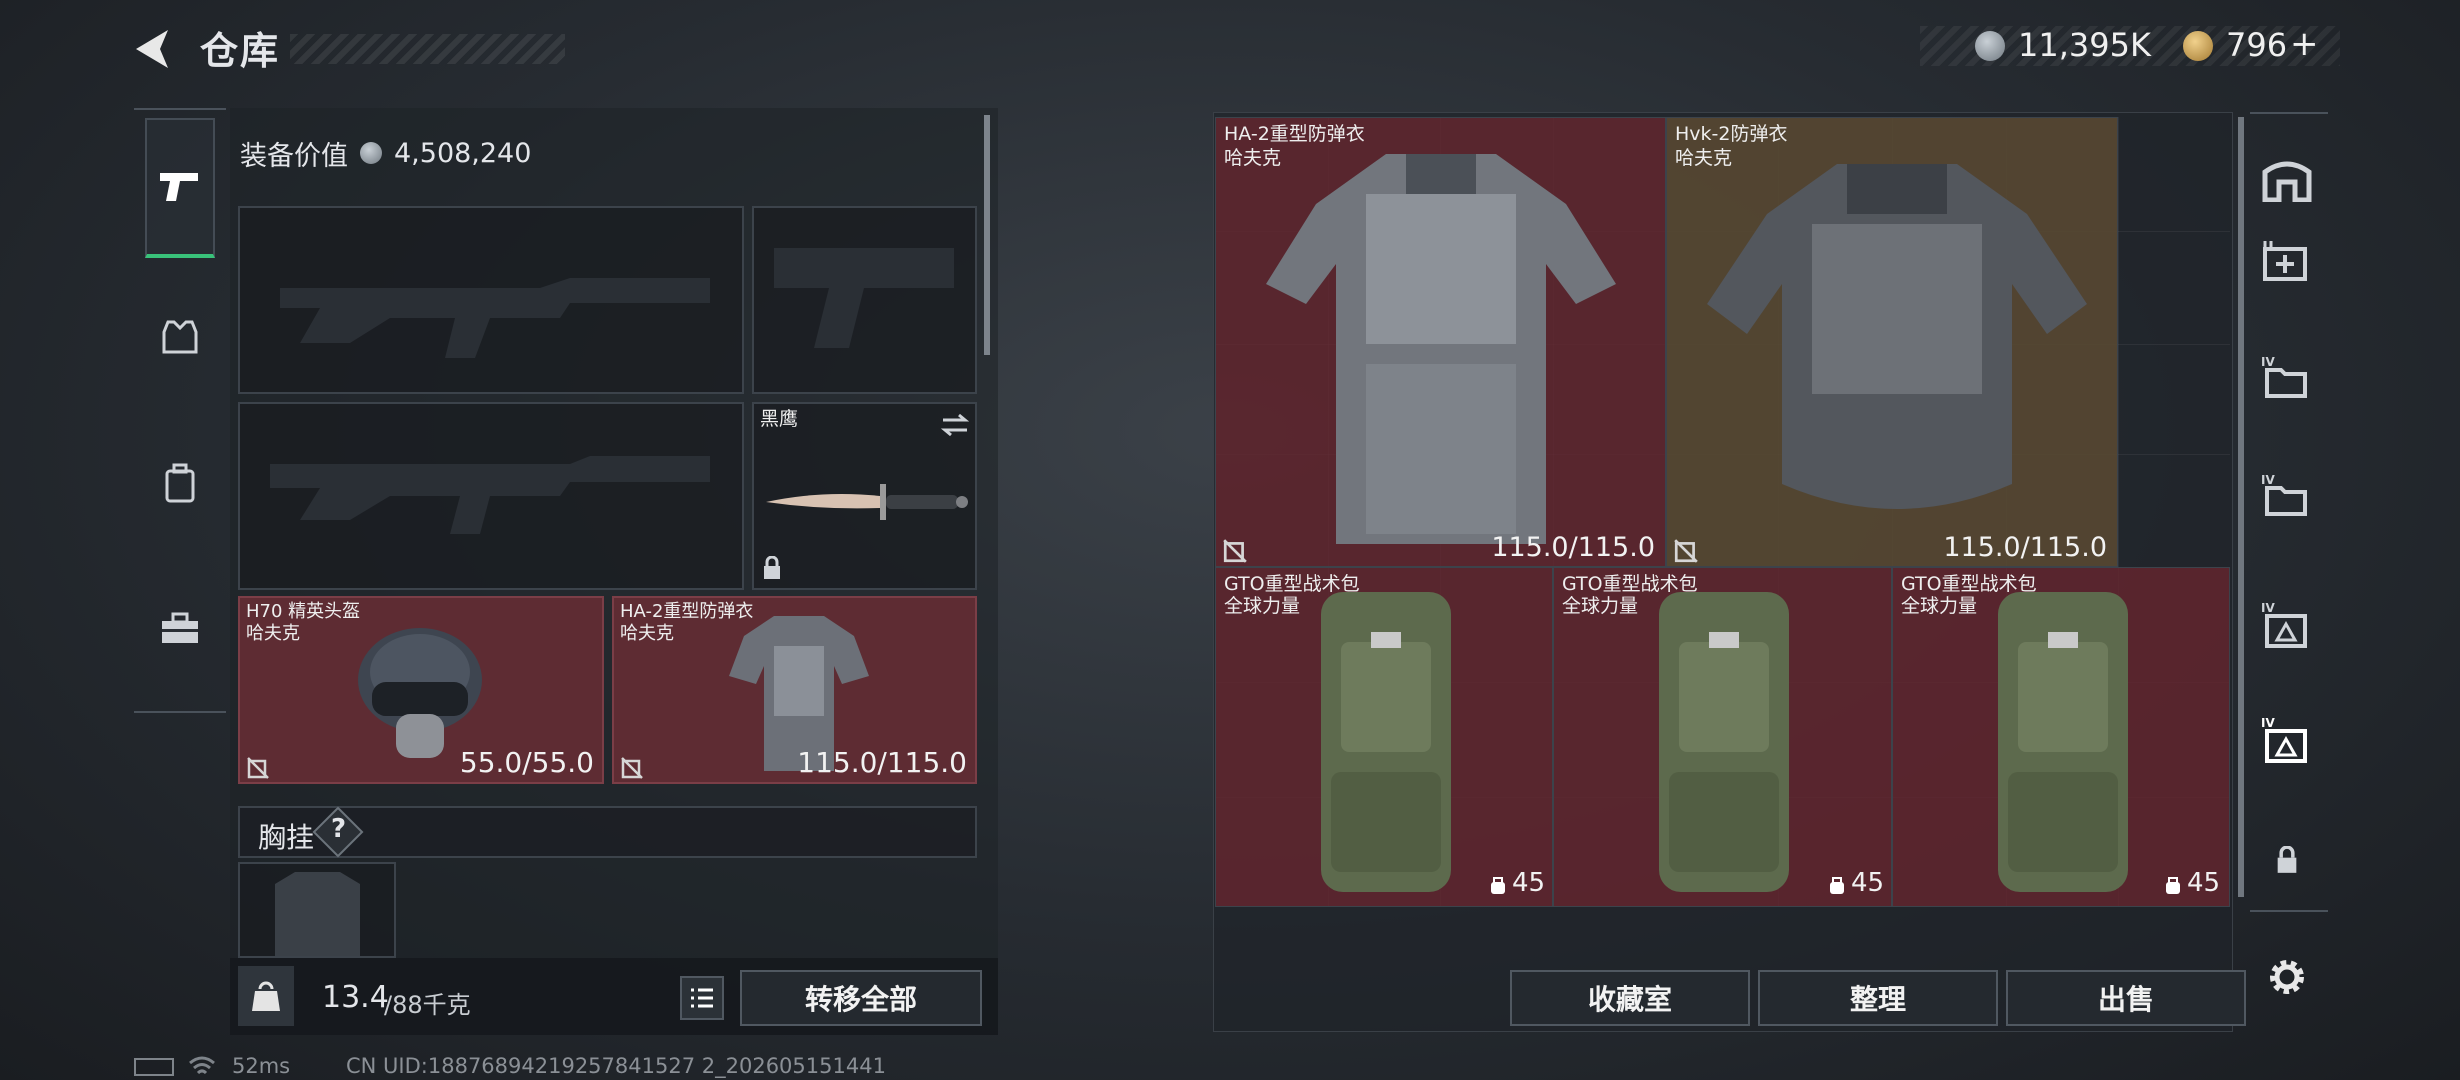 This screenshot has height=1080, width=2460. What do you see at coordinates (882, 762) in the screenshot?
I see `armor-durability: 115.0/115.0` at bounding box center [882, 762].